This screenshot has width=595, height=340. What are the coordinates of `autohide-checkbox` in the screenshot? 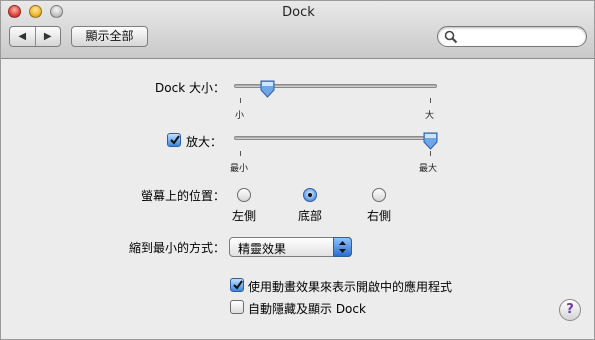 It's located at (237, 307).